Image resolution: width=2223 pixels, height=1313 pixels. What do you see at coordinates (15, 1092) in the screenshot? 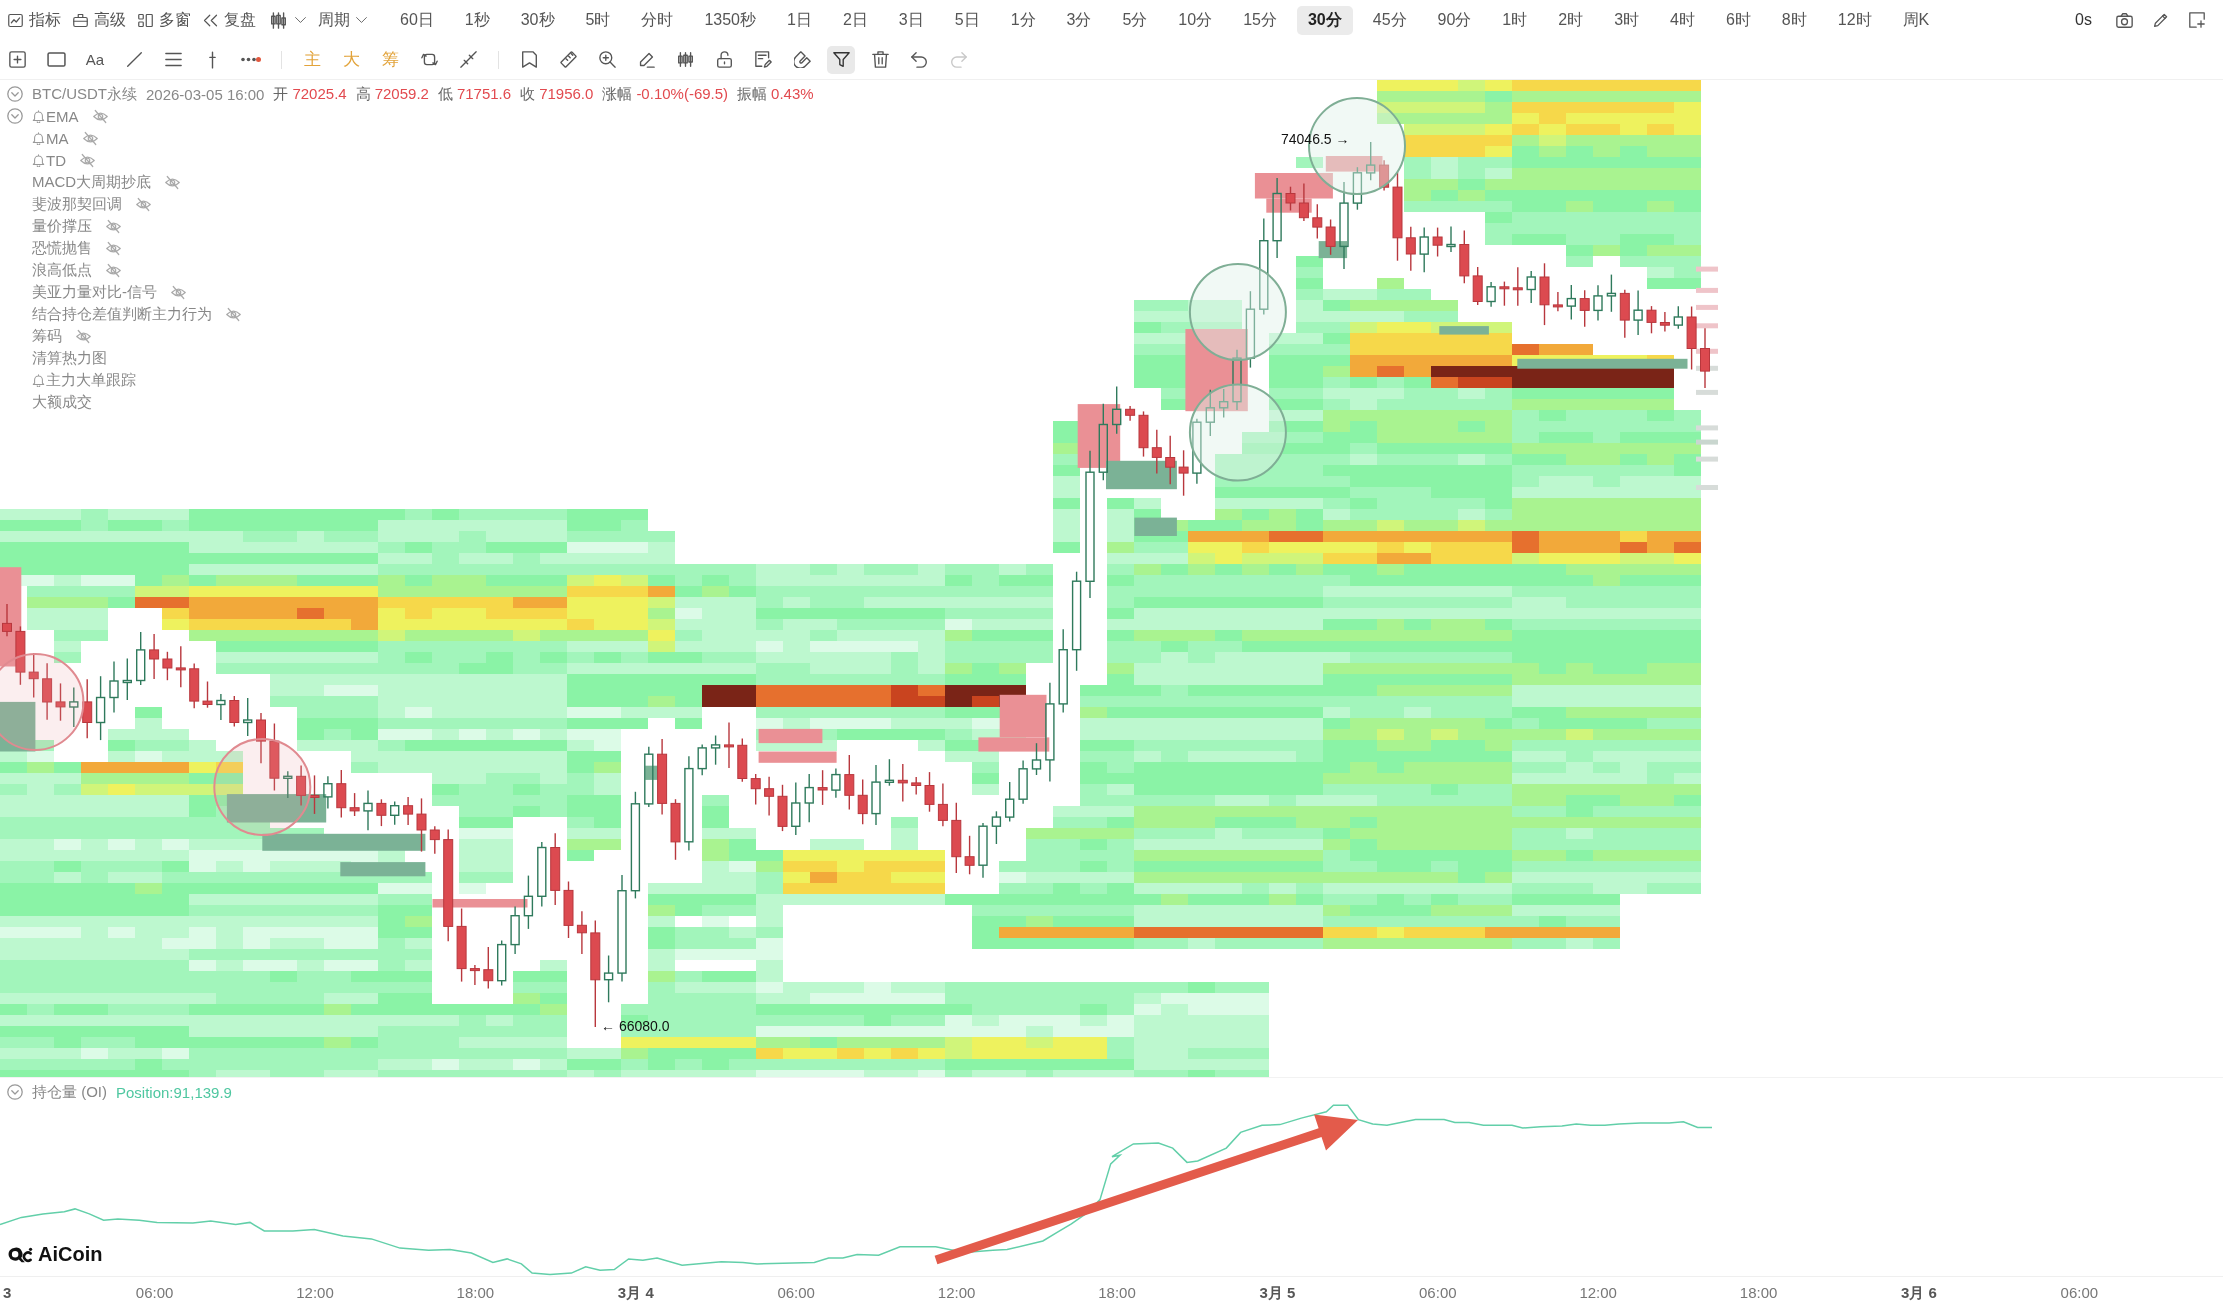
I see `chevron-down-icon` at bounding box center [15, 1092].